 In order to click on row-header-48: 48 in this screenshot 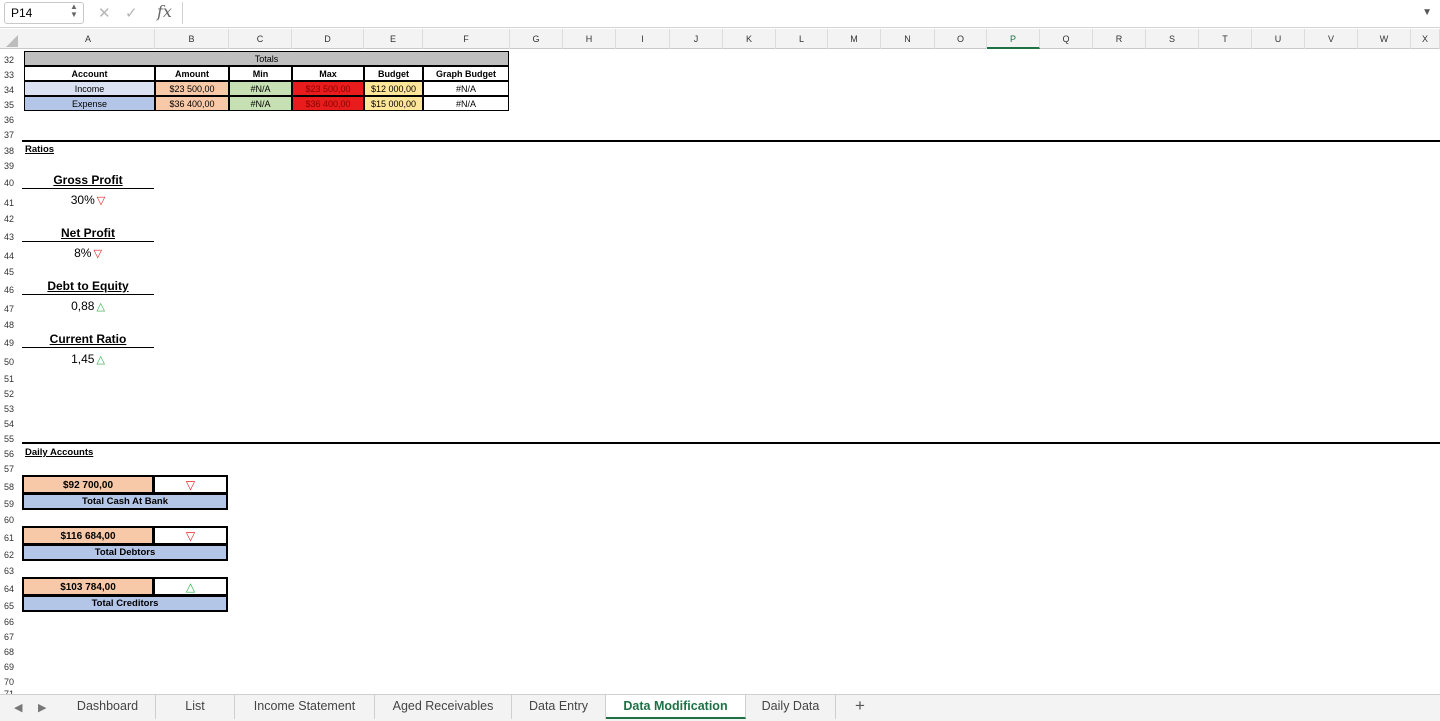, I will do `click(9, 325)`.